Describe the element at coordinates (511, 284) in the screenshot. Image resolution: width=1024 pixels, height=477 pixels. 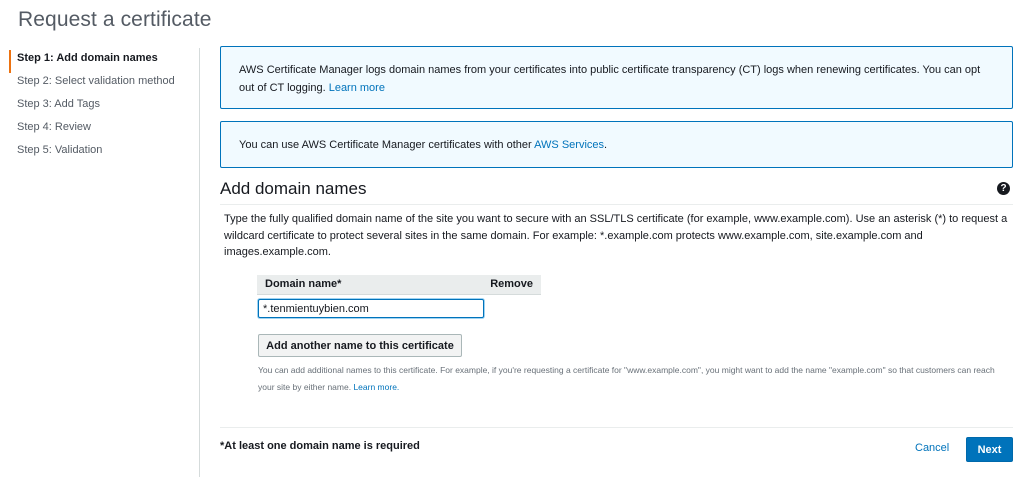
I see `remove-column-header: Remove` at that location.